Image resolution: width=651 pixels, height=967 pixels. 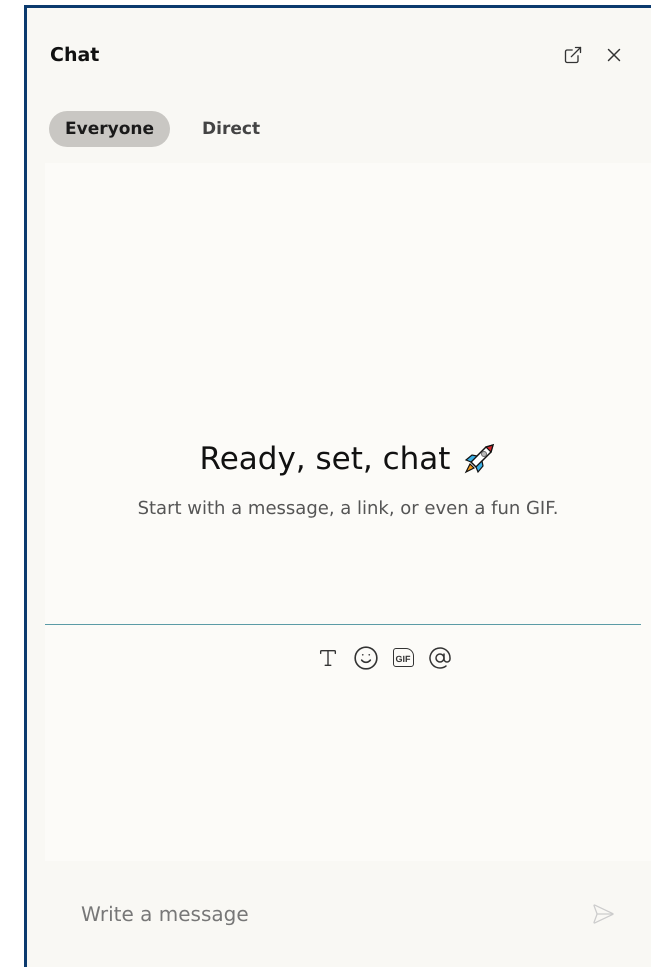 What do you see at coordinates (440, 658) in the screenshot?
I see `mention-icon` at bounding box center [440, 658].